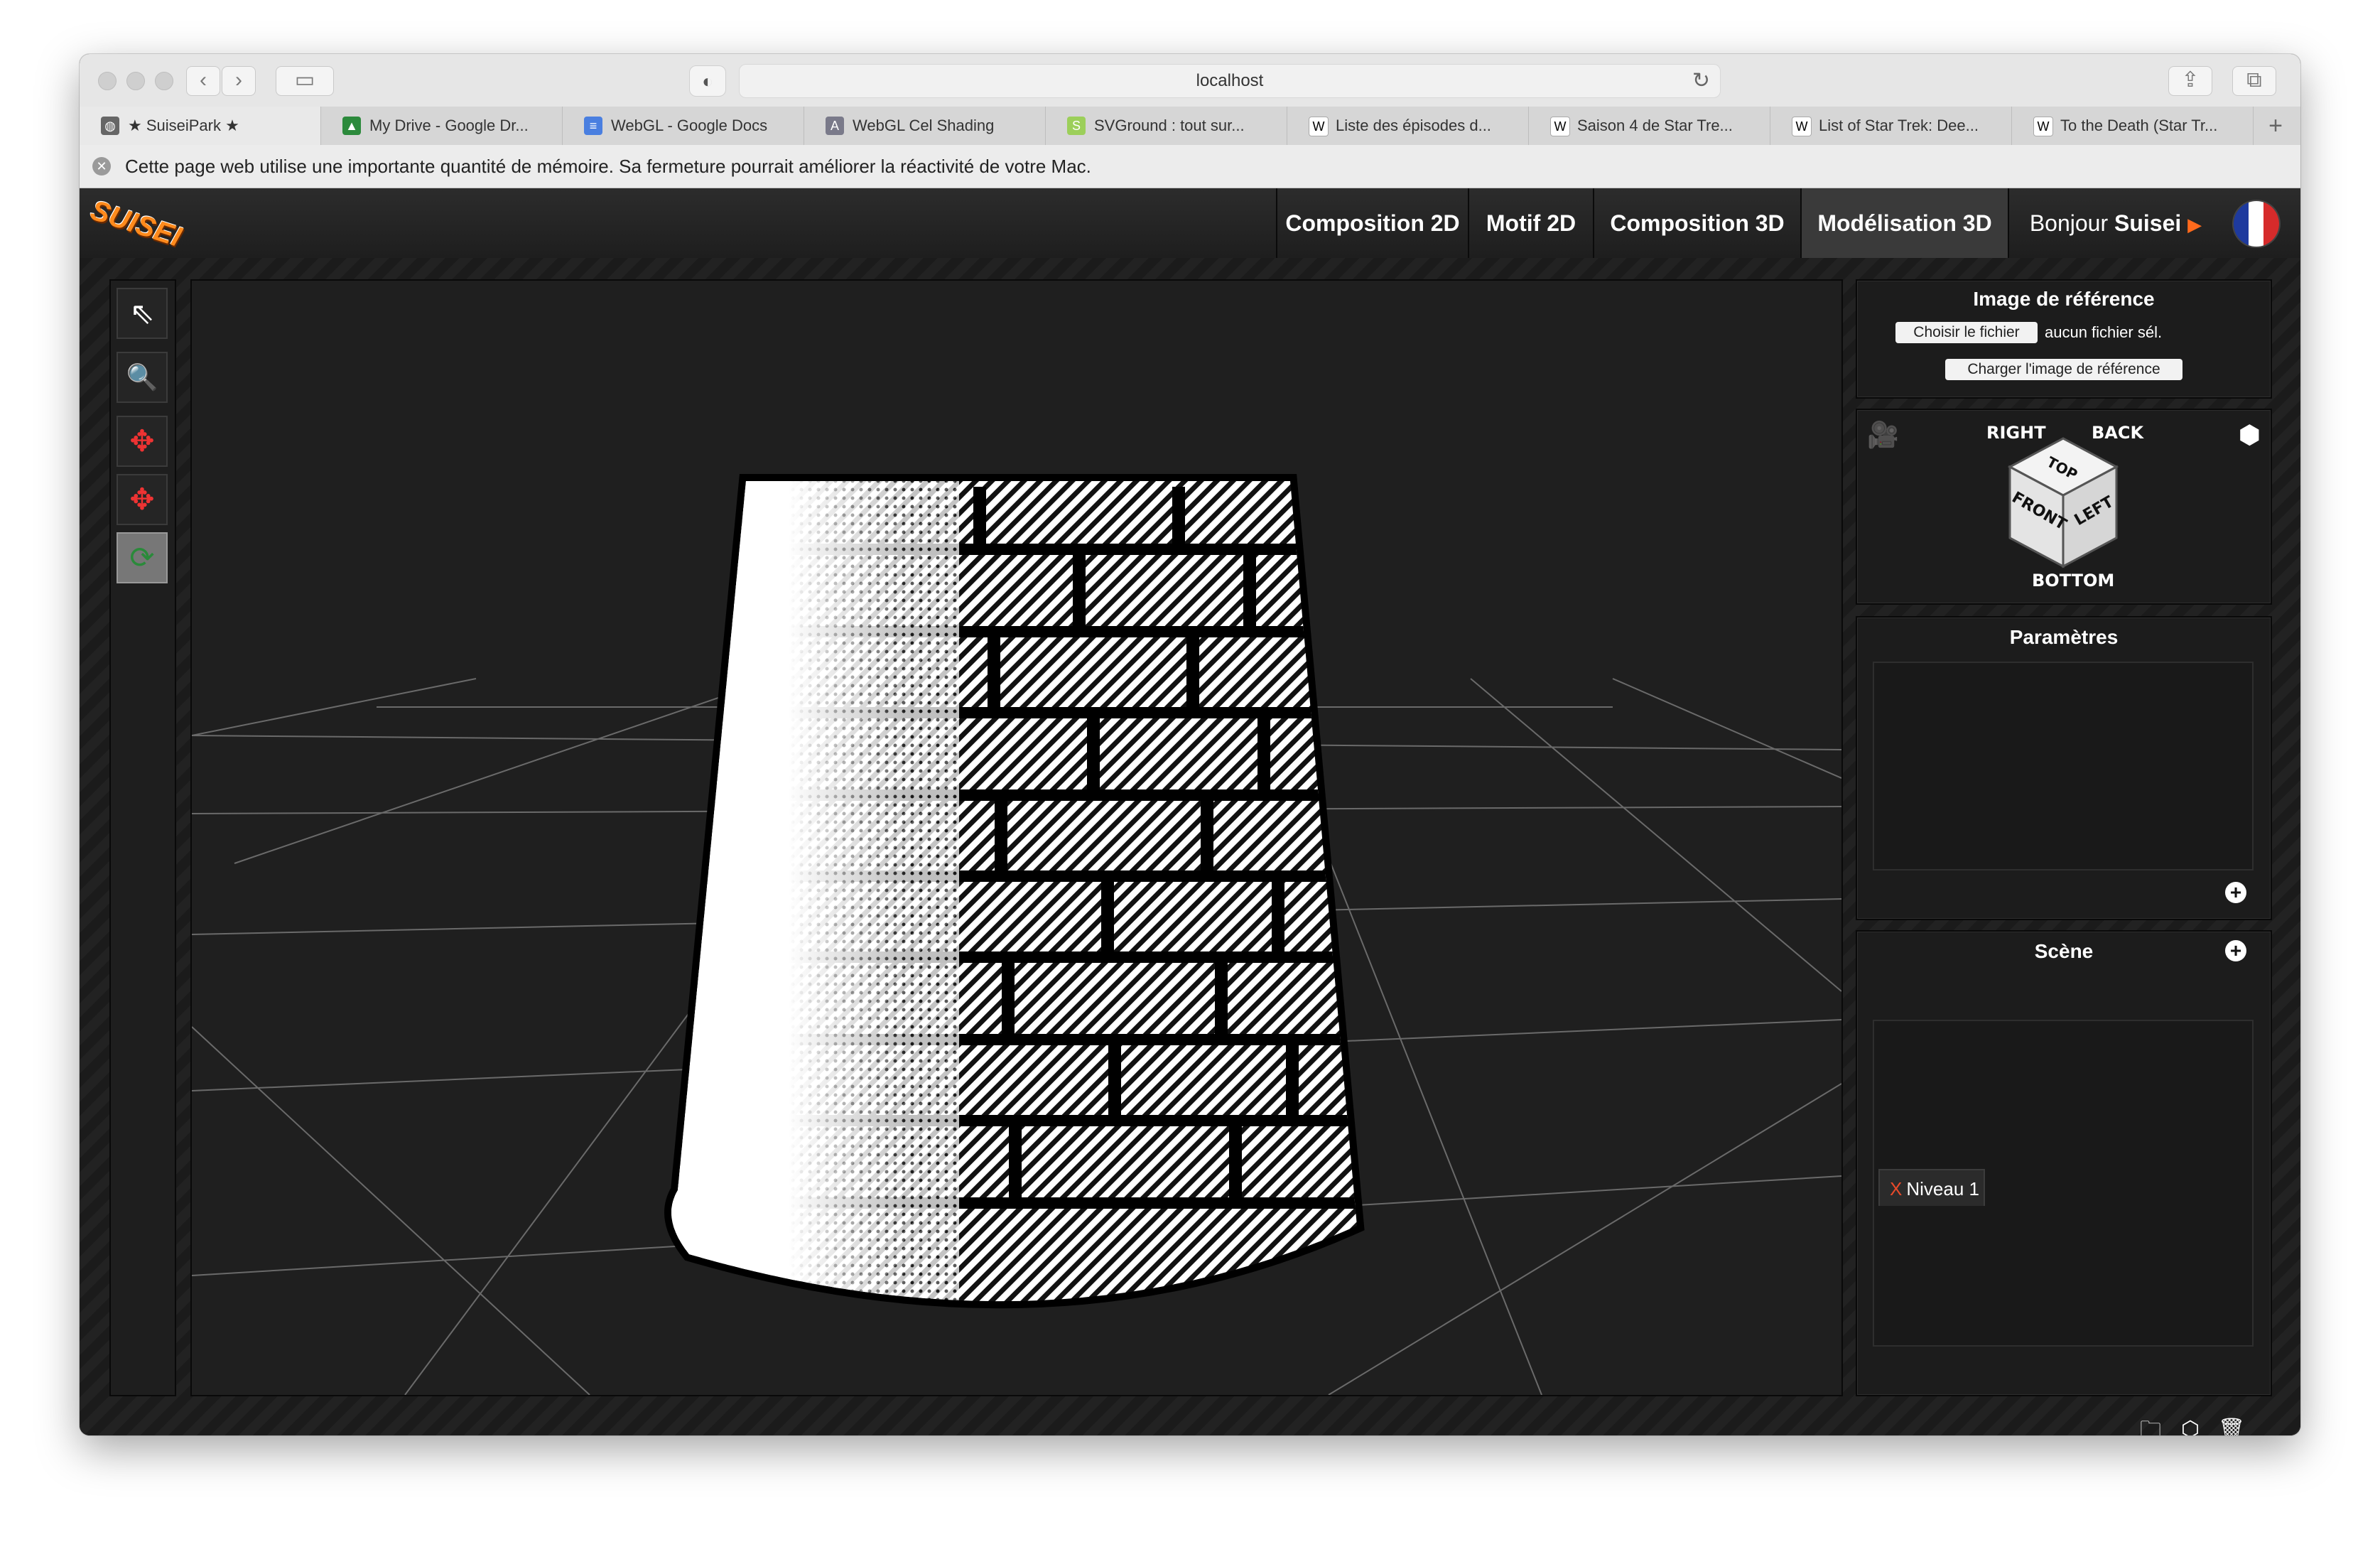 This screenshot has height=1542, width=2380. Describe the element at coordinates (2064, 370) in the screenshot. I see `load-reference-button: Charger l'image de référence` at that location.